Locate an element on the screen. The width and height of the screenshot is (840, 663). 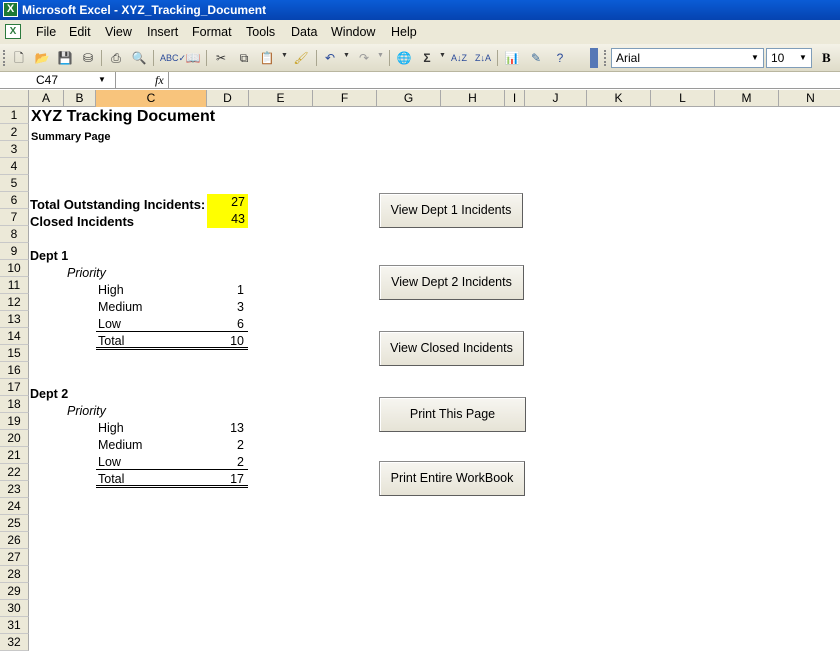
redo-icon: ↷ is located at coordinates (364, 58).